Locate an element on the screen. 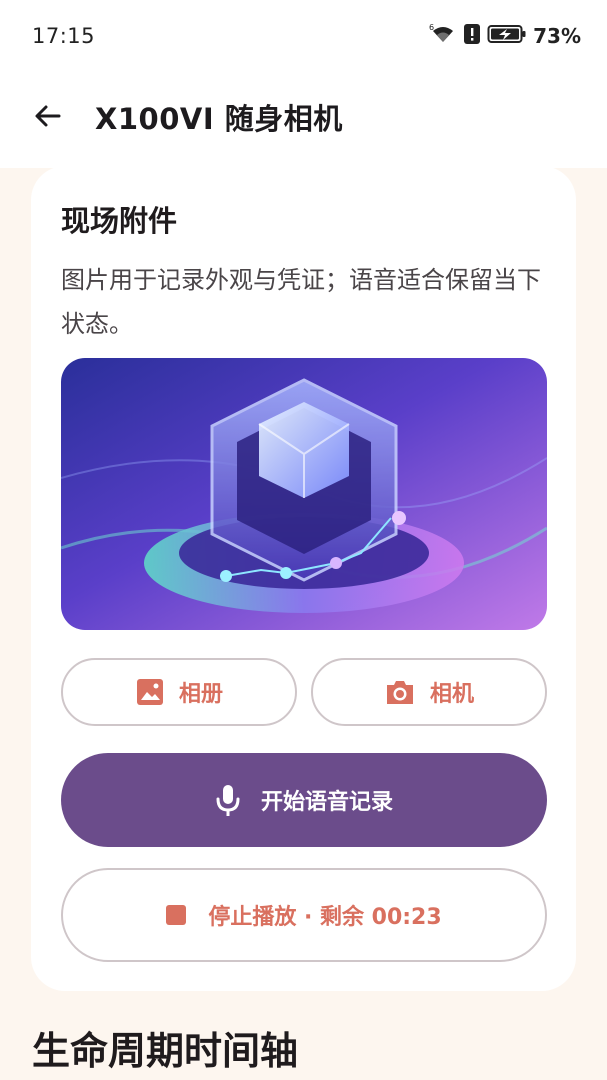 The height and width of the screenshot is (1080, 607). start-voice-record-button: 开始语音记录 is located at coordinates (304, 800).